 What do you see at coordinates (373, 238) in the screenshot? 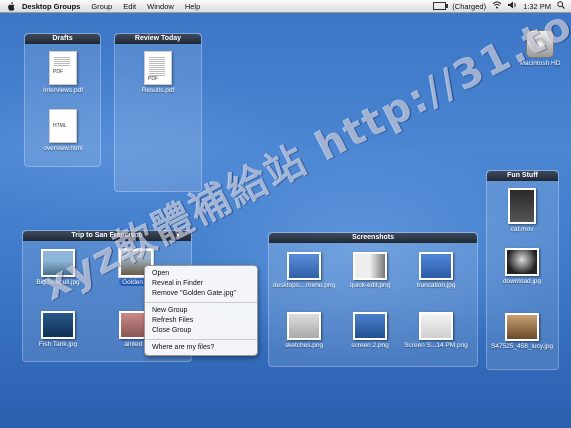
I see `group-title: Screenshots` at bounding box center [373, 238].